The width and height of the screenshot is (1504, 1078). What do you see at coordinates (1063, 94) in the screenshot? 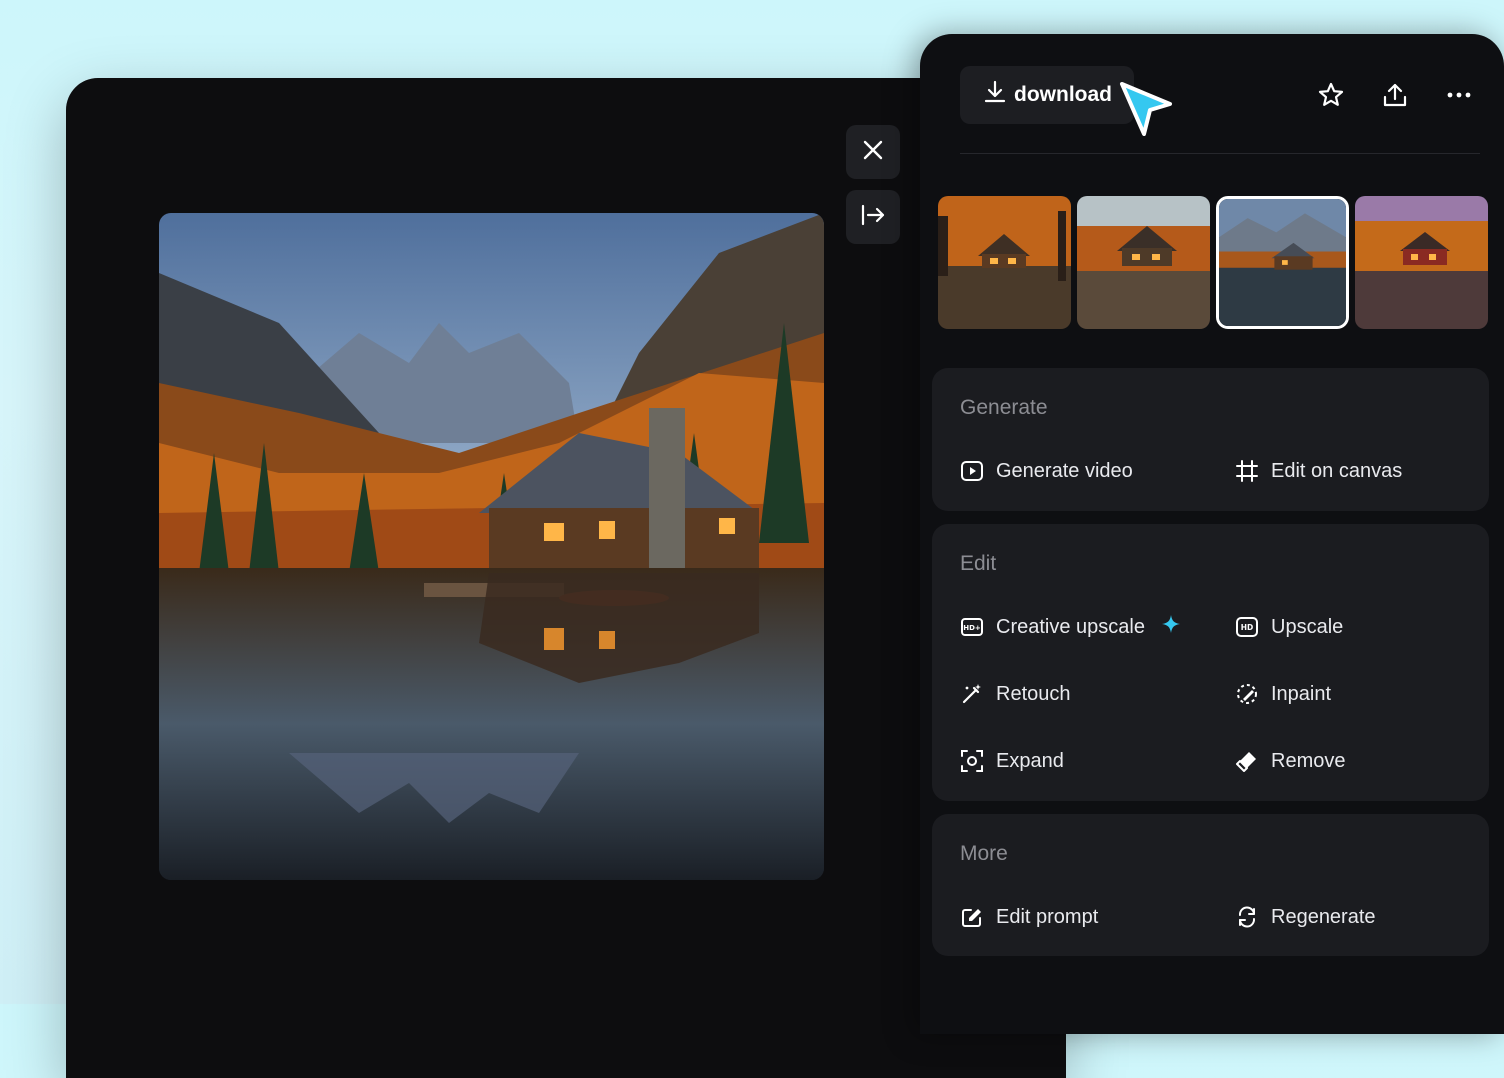
I see `download-label: download` at bounding box center [1063, 94].